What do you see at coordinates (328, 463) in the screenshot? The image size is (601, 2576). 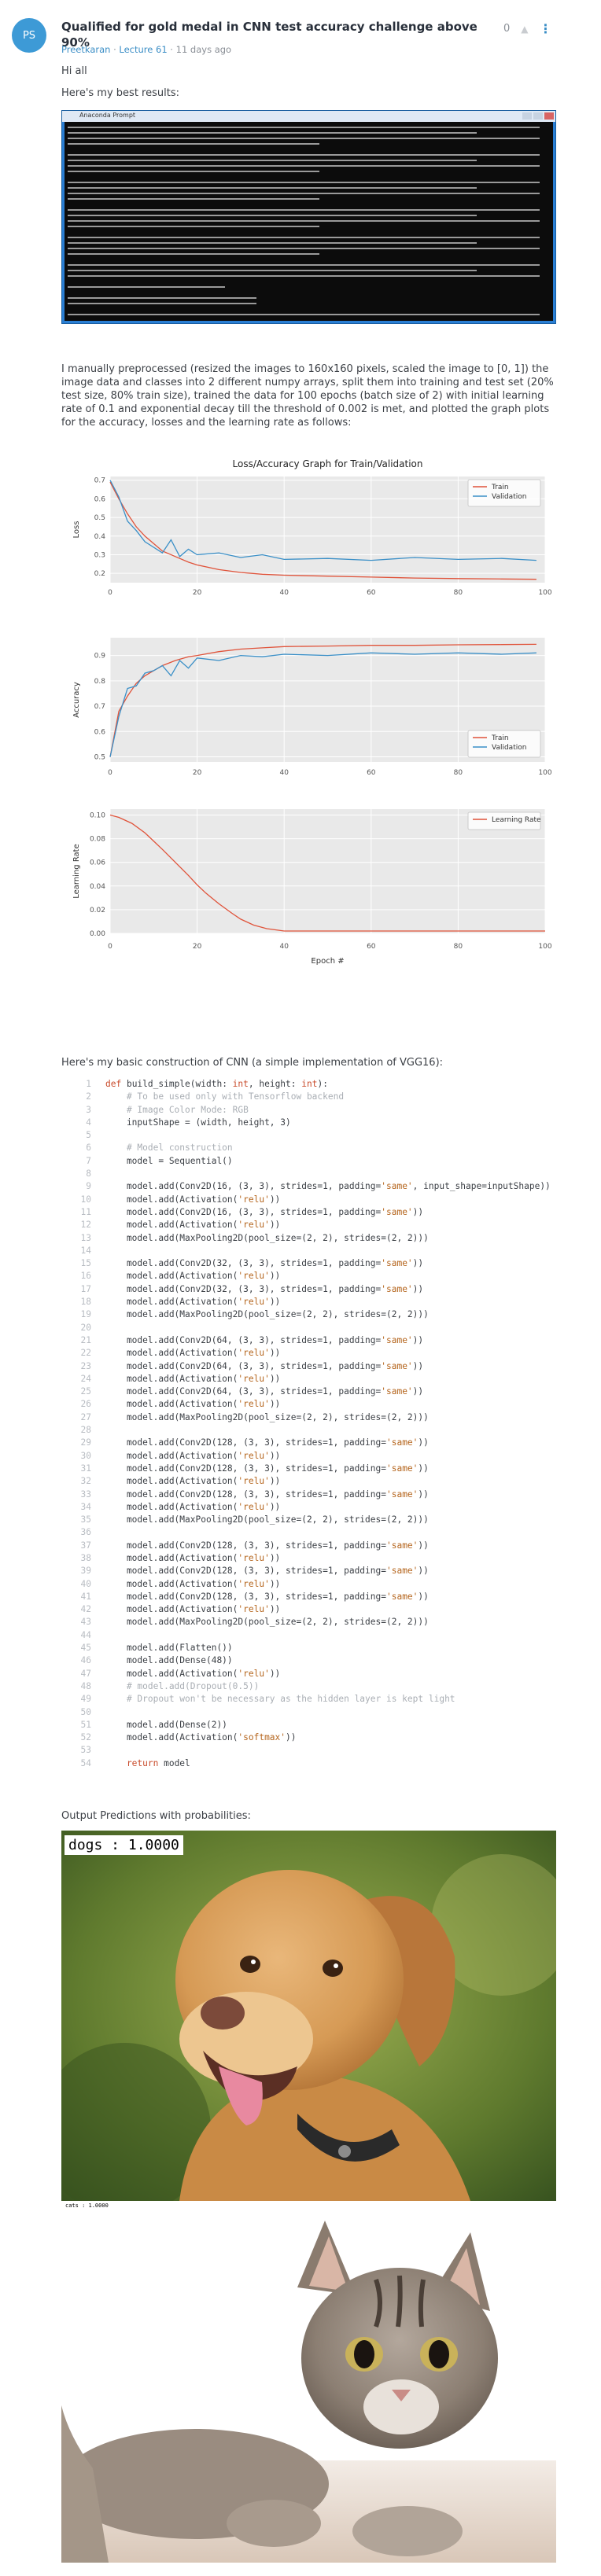 I see `chart-title: Loss/Accuracy Graph for Train/Validation` at bounding box center [328, 463].